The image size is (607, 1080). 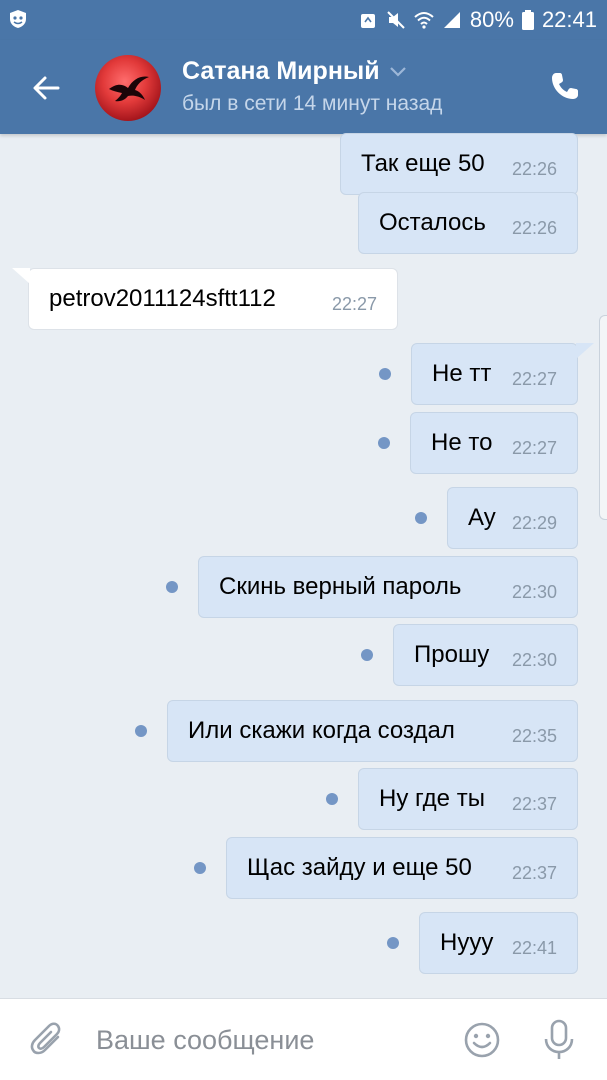 I want to click on message-text: Нууу, so click(x=467, y=942).